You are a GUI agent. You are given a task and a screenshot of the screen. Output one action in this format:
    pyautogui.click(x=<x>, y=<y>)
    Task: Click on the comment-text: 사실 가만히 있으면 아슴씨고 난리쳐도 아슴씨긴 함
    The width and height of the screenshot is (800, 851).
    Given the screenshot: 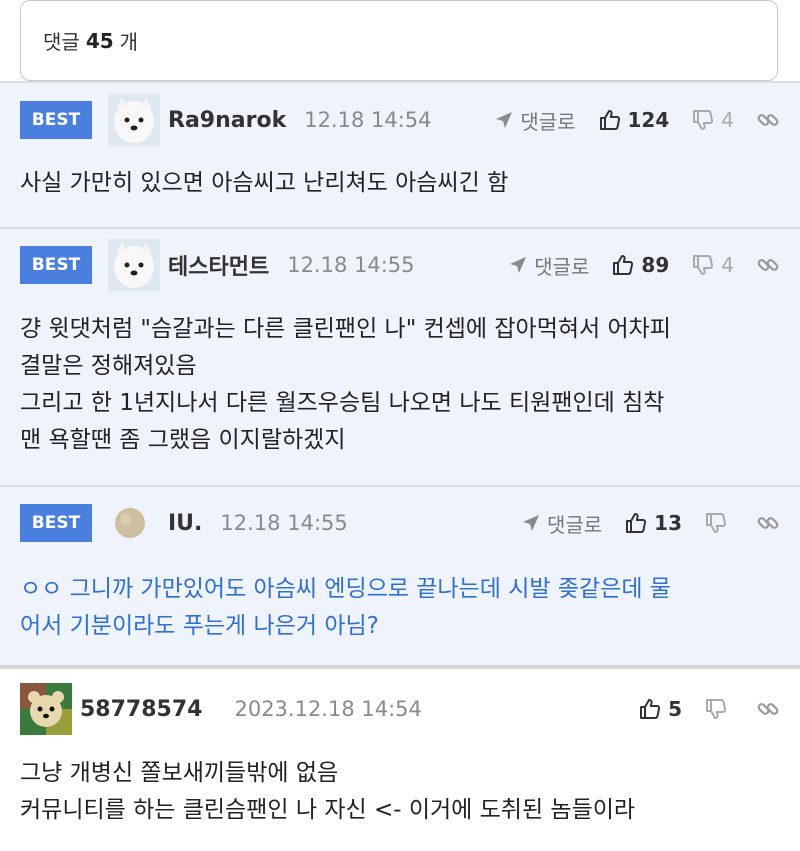 What is the action you would take?
    pyautogui.click(x=264, y=183)
    